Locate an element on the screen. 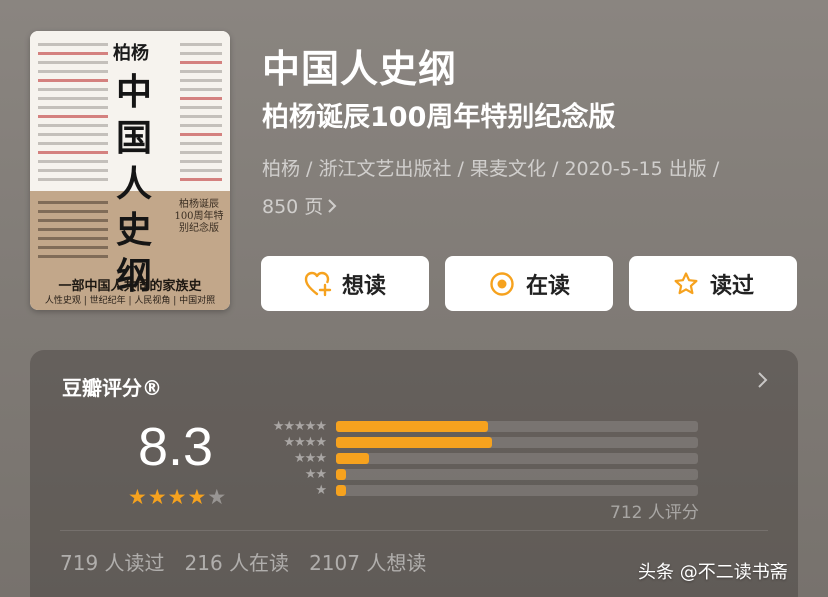 The height and width of the screenshot is (597, 828). cover-text-lines-right is located at coordinates (201, 115).